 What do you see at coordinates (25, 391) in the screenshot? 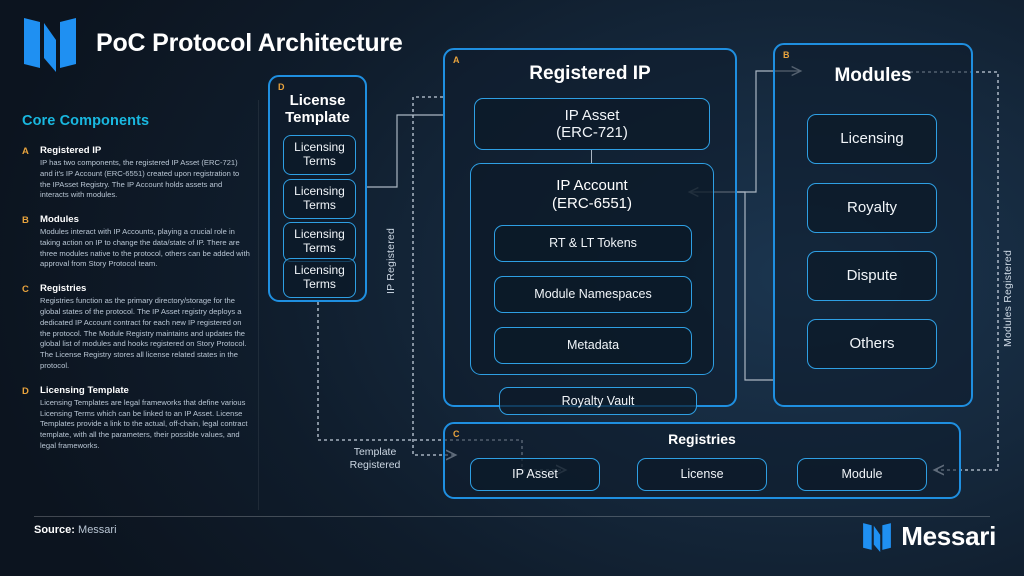
I see `legend-letter-d: D` at bounding box center [25, 391].